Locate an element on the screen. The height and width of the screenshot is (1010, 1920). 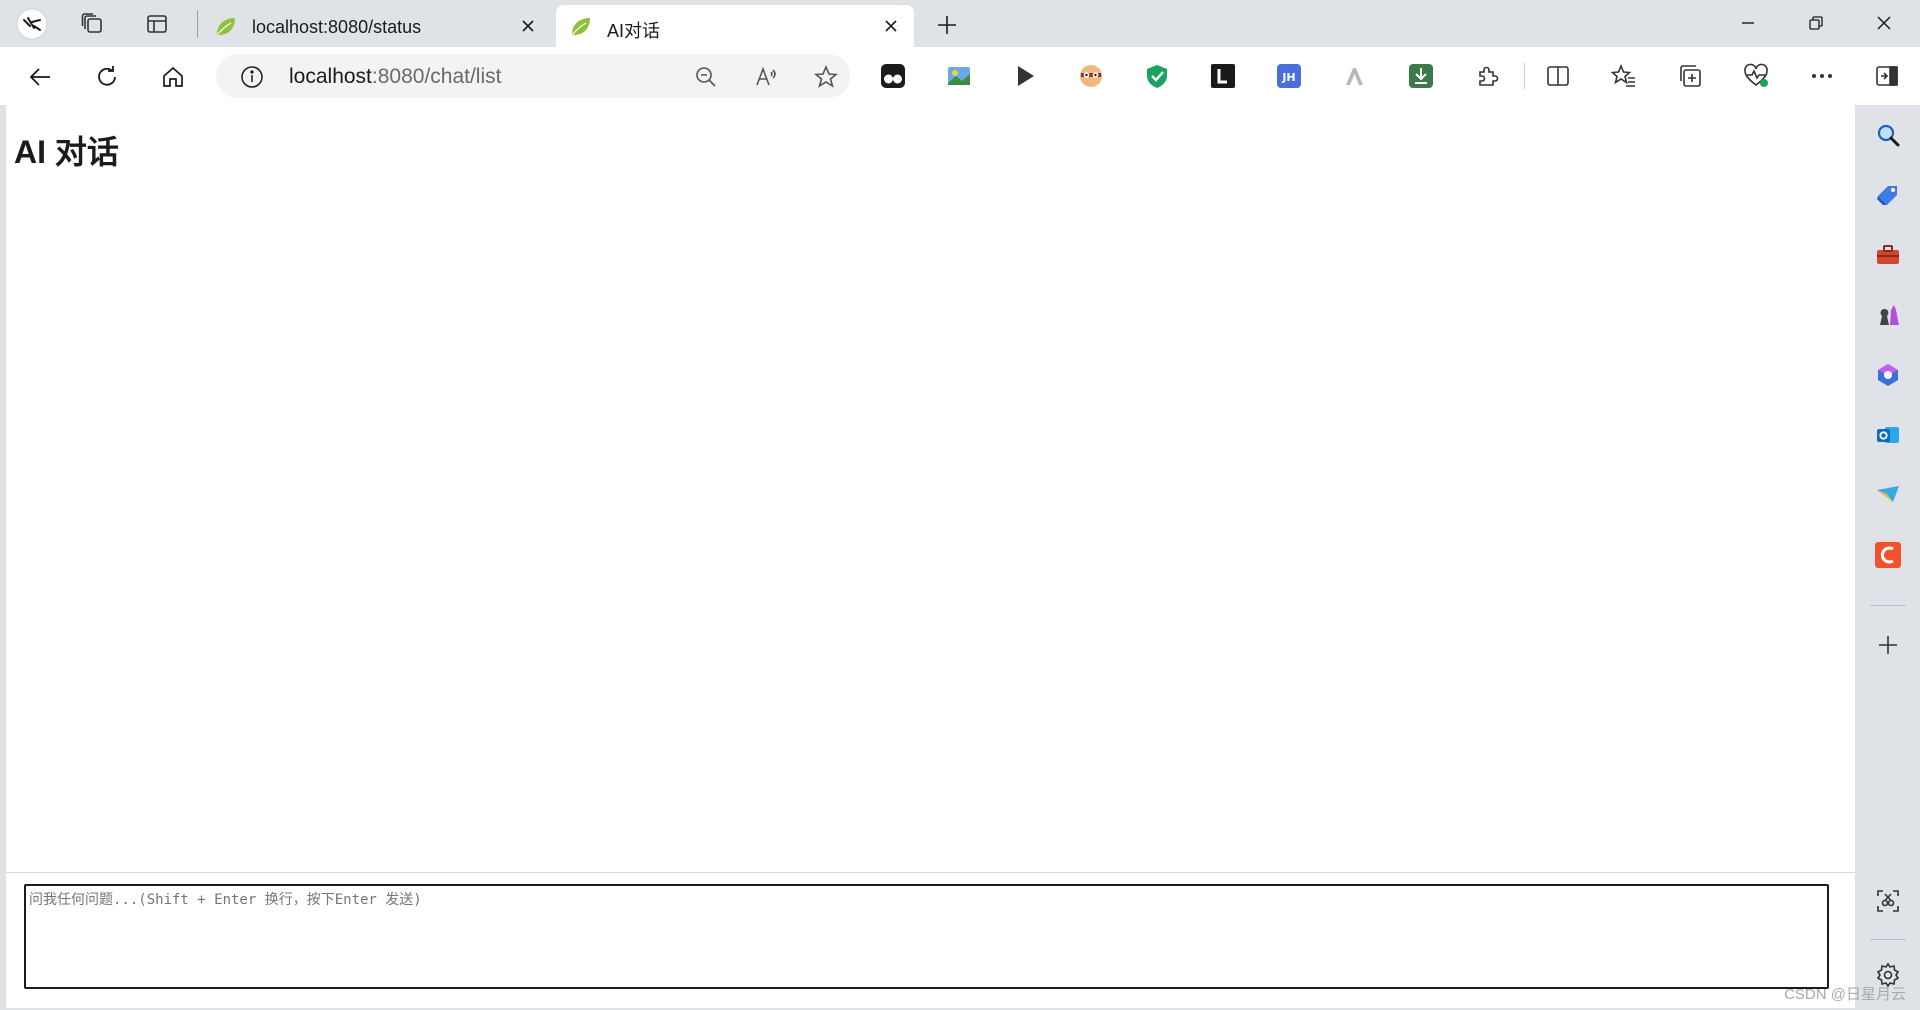
sidebar-toggle-icon is located at coordinates (1887, 76).